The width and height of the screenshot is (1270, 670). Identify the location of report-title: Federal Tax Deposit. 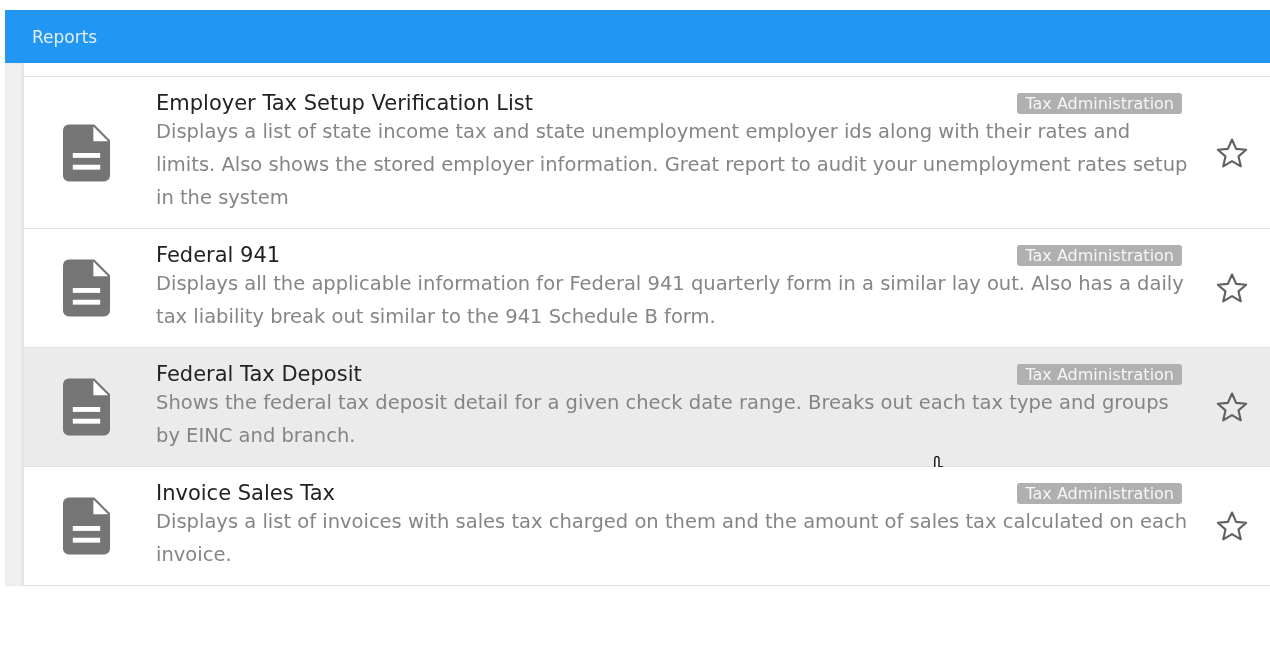
(259, 374).